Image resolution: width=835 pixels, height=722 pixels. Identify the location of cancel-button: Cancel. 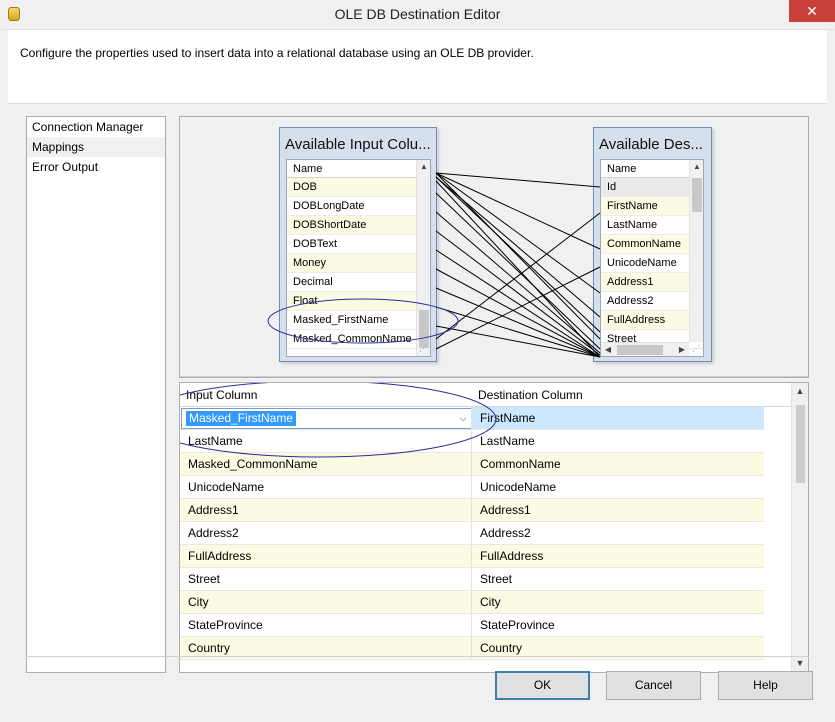
(653, 685).